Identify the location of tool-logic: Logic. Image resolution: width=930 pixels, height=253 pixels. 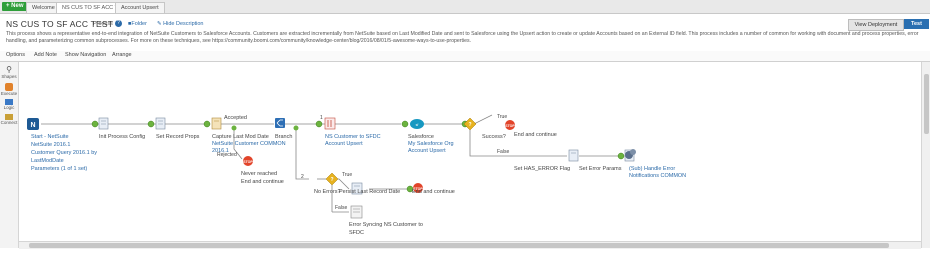
(9, 104).